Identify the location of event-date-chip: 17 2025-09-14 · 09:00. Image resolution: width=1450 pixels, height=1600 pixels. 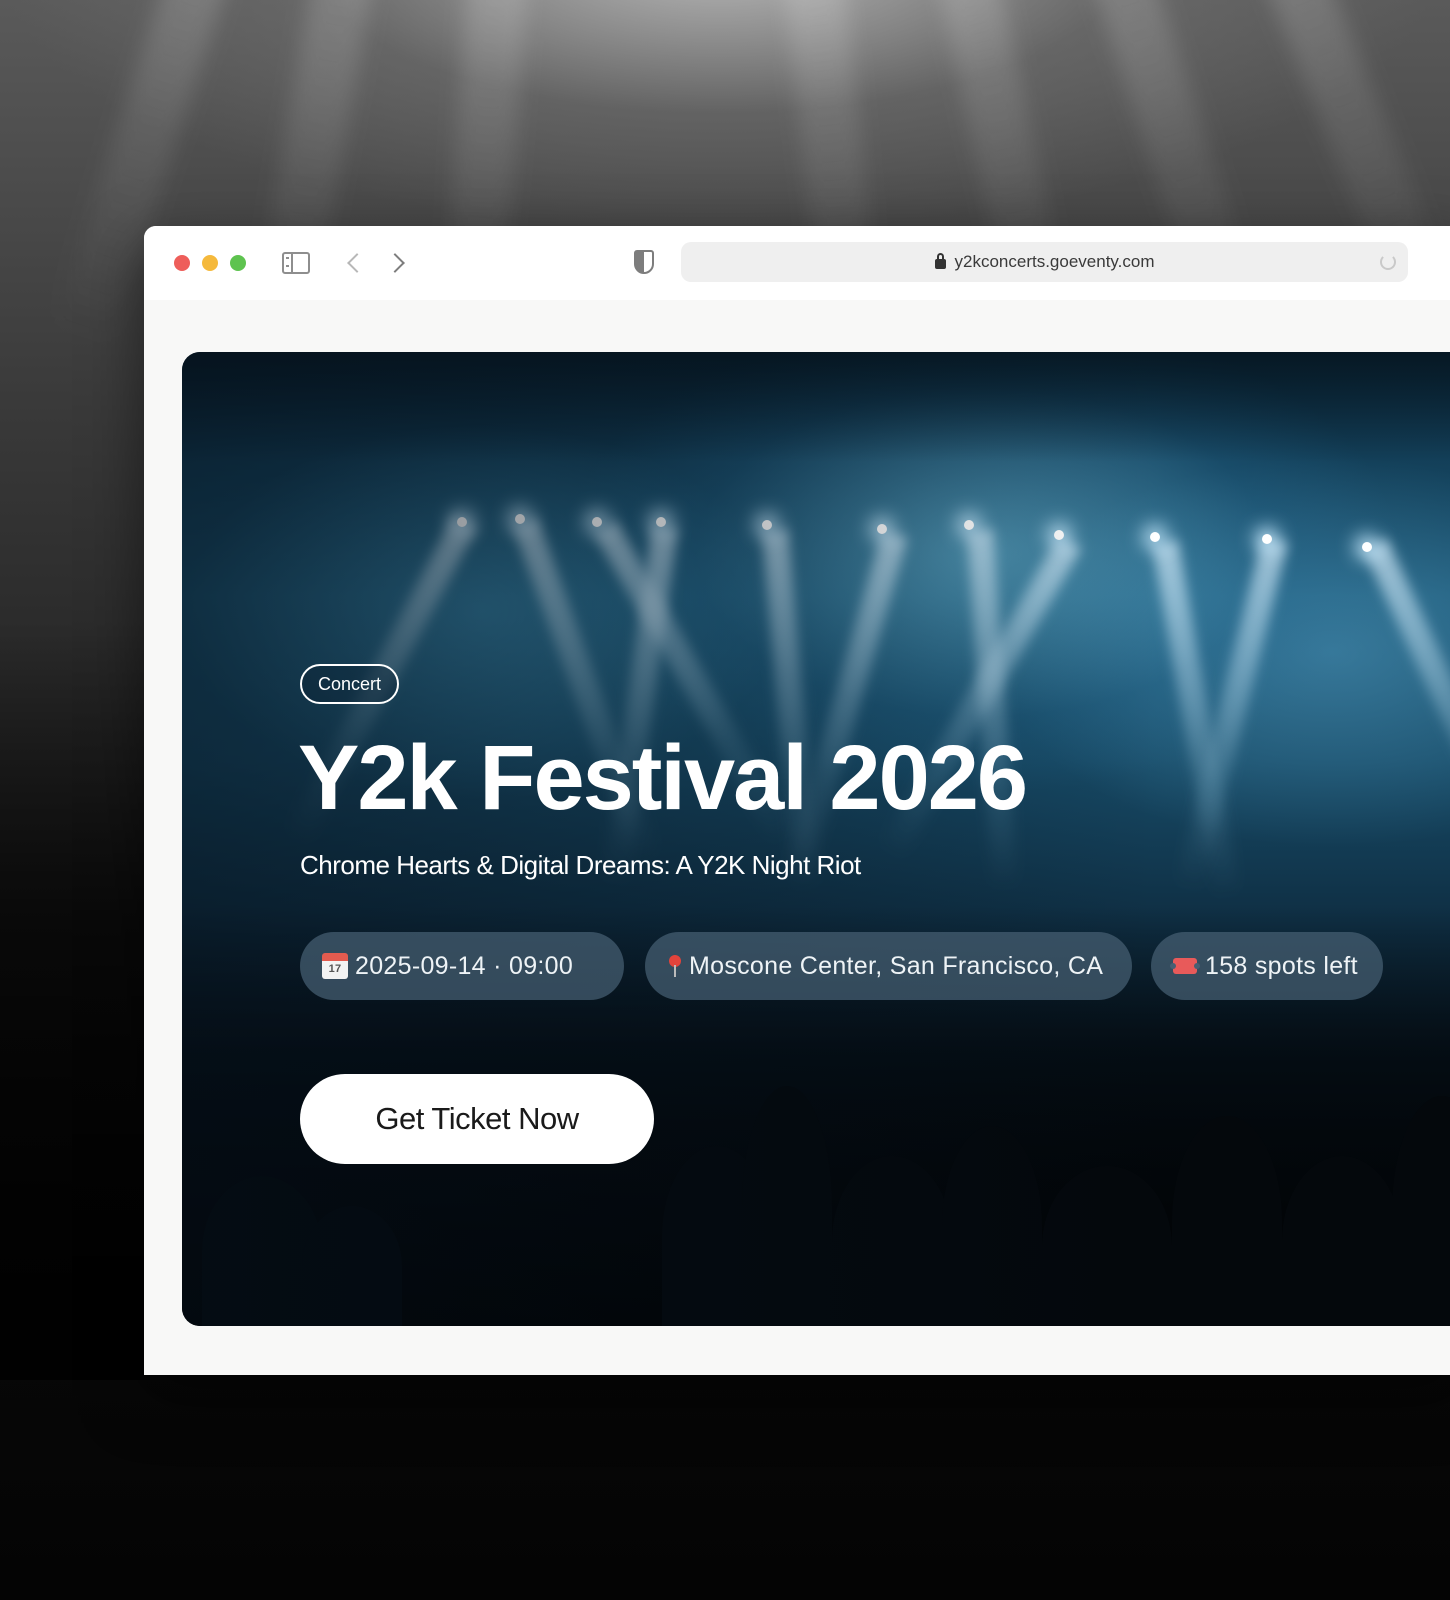
(462, 966).